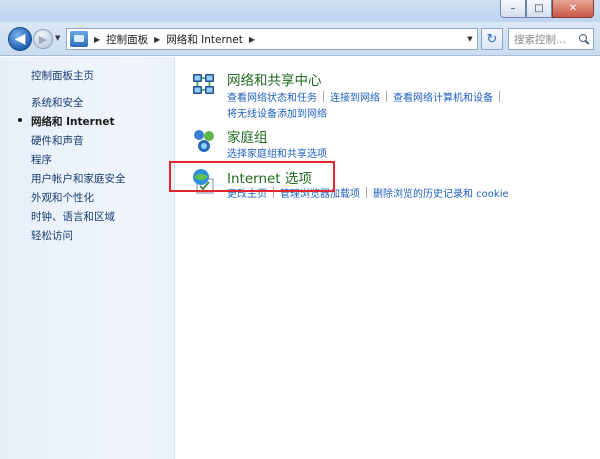  Describe the element at coordinates (79, 39) in the screenshot. I see `control-panel-icon` at that location.